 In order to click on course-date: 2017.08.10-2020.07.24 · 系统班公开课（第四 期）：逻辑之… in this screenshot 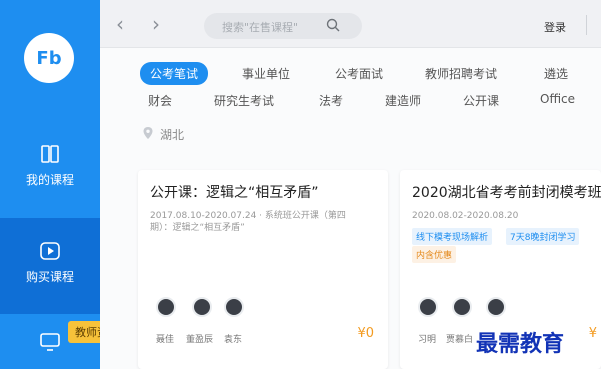, I will do `click(248, 222)`.